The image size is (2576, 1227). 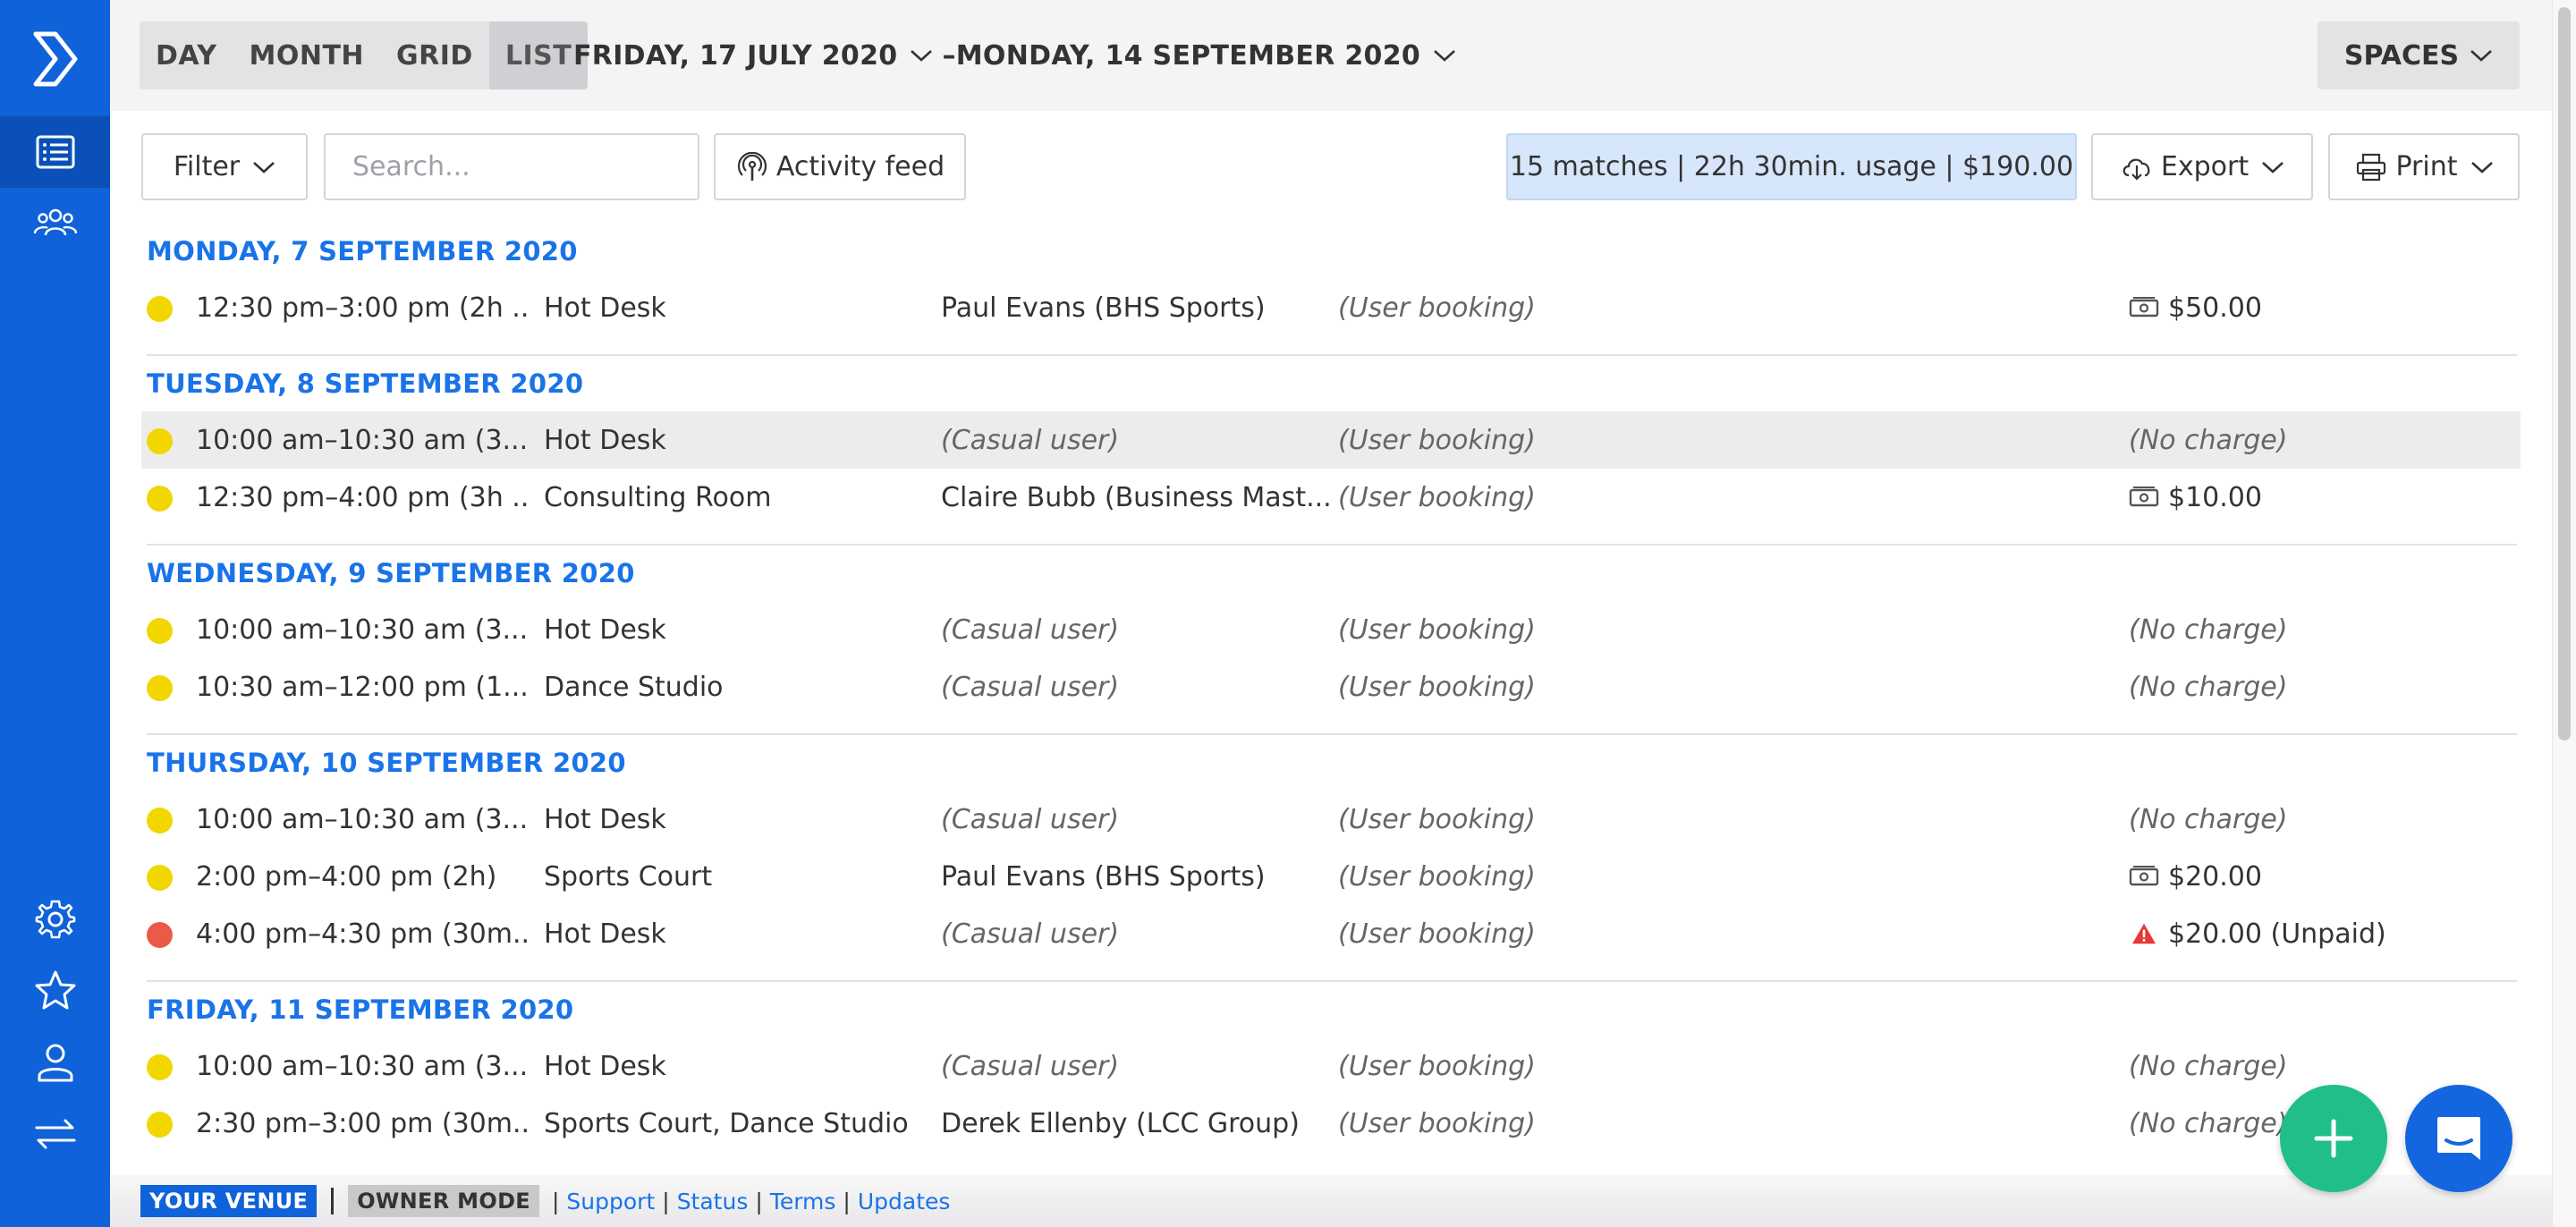 I want to click on owner-mode-badge: OWNER MODE, so click(x=443, y=1201).